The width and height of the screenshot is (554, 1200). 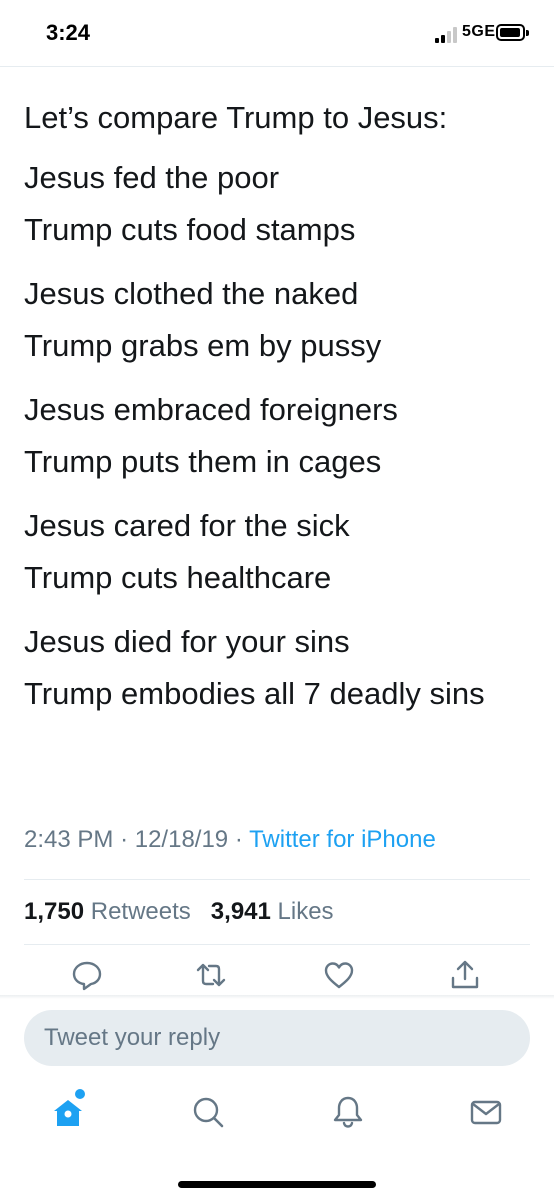 What do you see at coordinates (181, 839) in the screenshot?
I see `tweet-date: 12/18/19` at bounding box center [181, 839].